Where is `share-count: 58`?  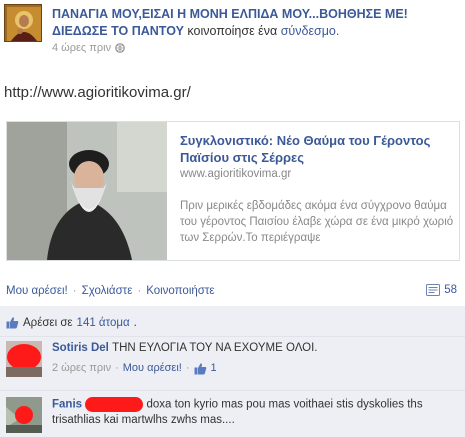
share-count: 58 is located at coordinates (441, 290).